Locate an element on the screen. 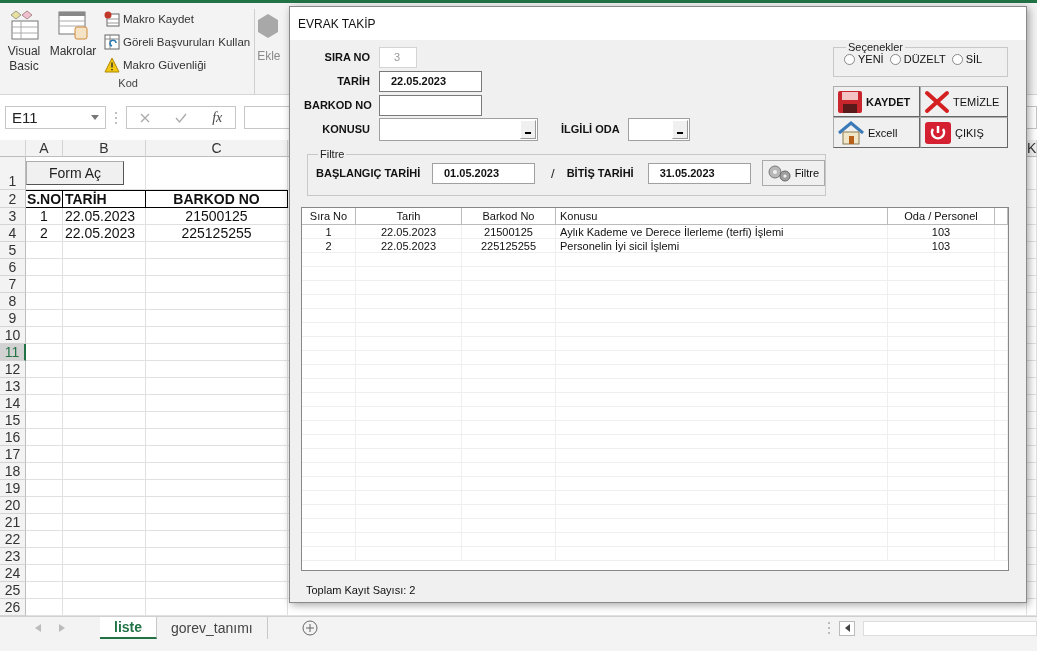 This screenshot has width=1037, height=651. command-button: KAYDET is located at coordinates (876, 101).